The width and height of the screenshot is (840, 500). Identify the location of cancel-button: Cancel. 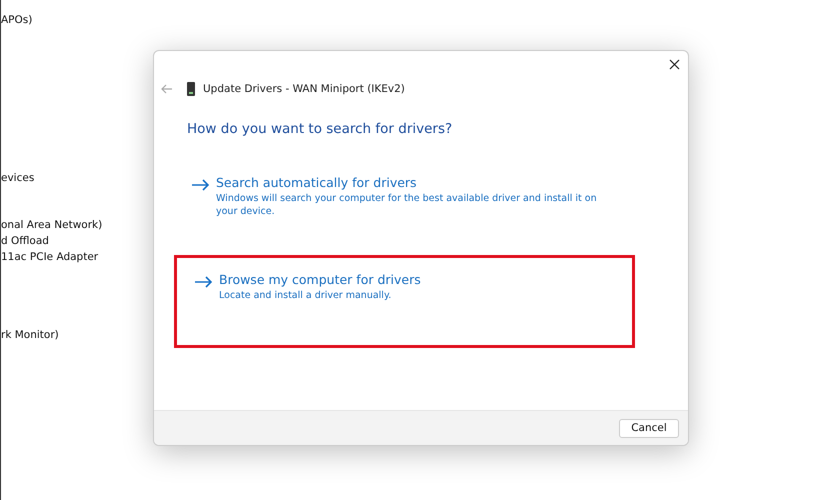
(649, 428).